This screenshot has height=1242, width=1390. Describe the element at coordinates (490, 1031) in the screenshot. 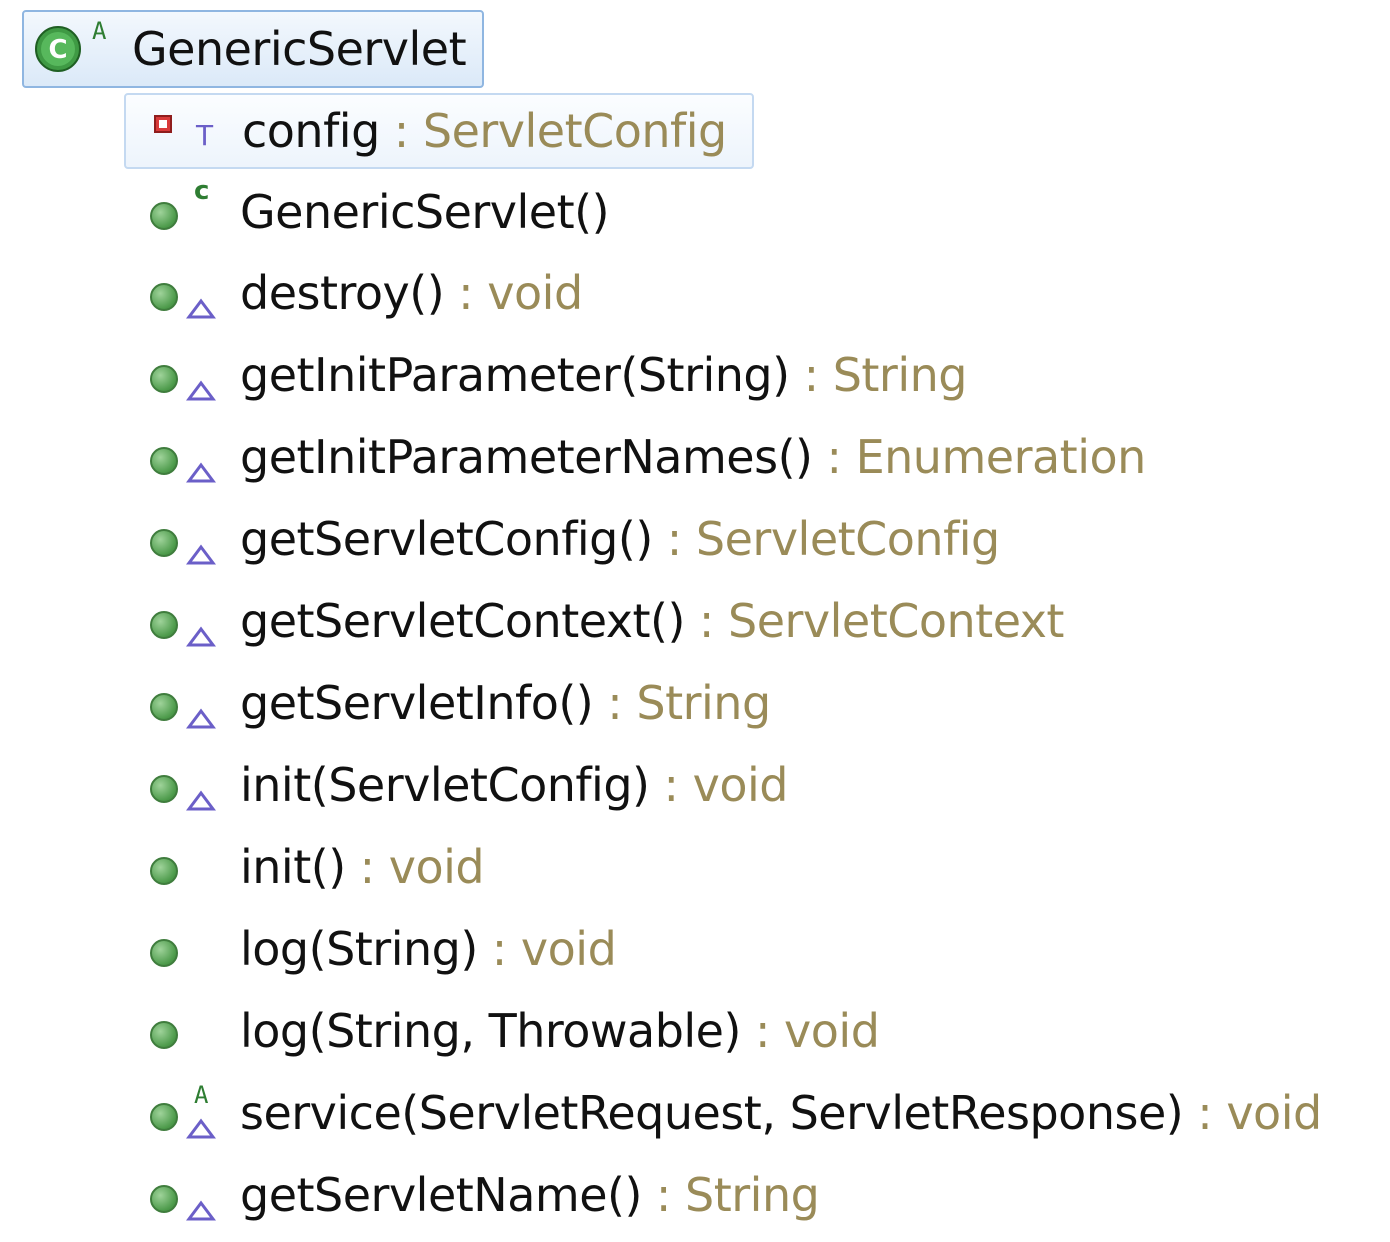

I see `member-name: log(String, Throwable)` at that location.